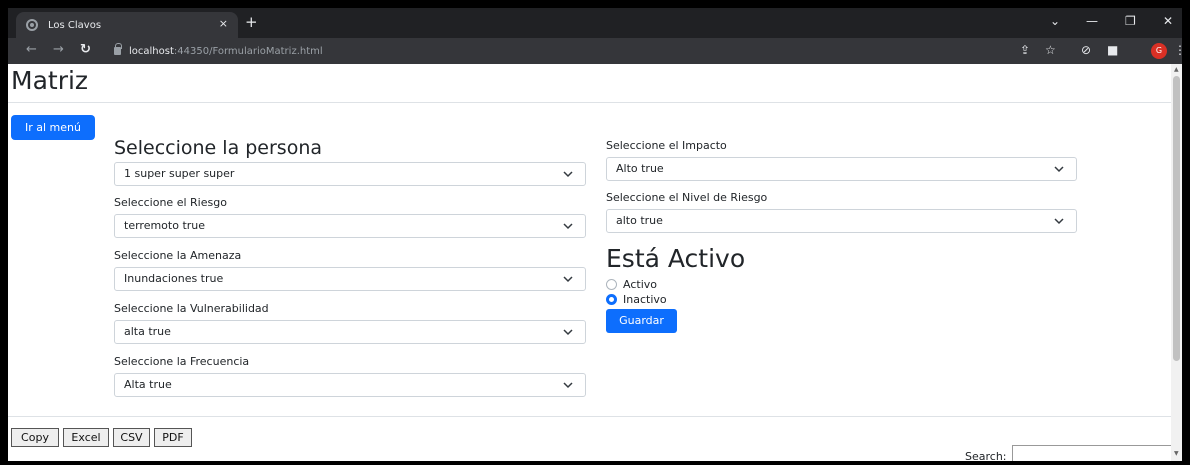 The width and height of the screenshot is (1190, 465). Describe the element at coordinates (687, 197) in the screenshot. I see `nivel-riesgo-label: Seleccione el Nivel de Riesgo` at that location.